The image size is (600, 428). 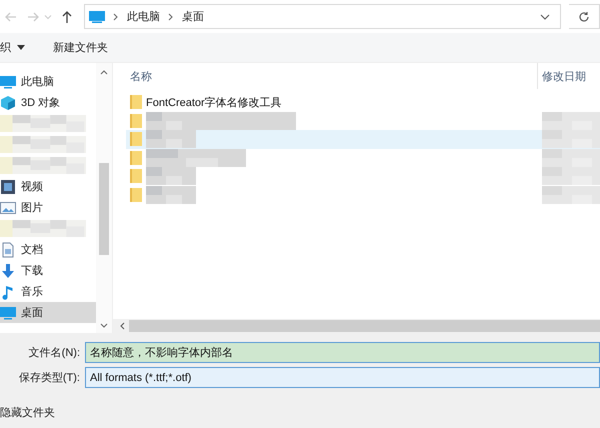 What do you see at coordinates (48, 81) in the screenshot?
I see `nav-pane-item: 此电脑` at bounding box center [48, 81].